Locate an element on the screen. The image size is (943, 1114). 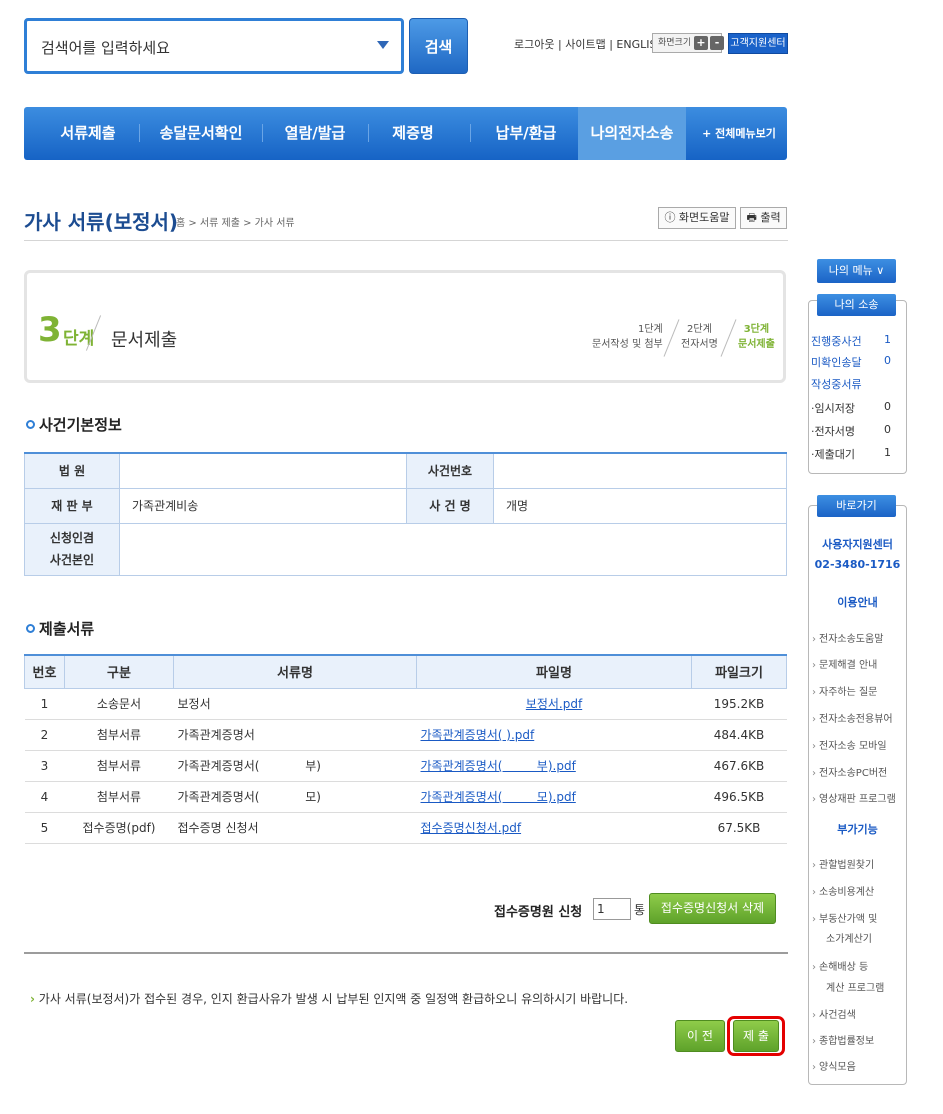
side-item-label: ·제출대기 is located at coordinates (833, 454).